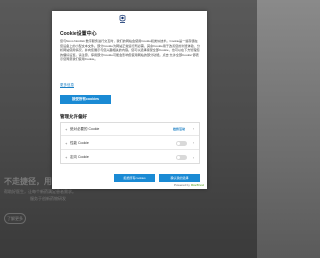 The height and width of the screenshot is (258, 320). I want to click on company-logo-icon, so click(122, 19).